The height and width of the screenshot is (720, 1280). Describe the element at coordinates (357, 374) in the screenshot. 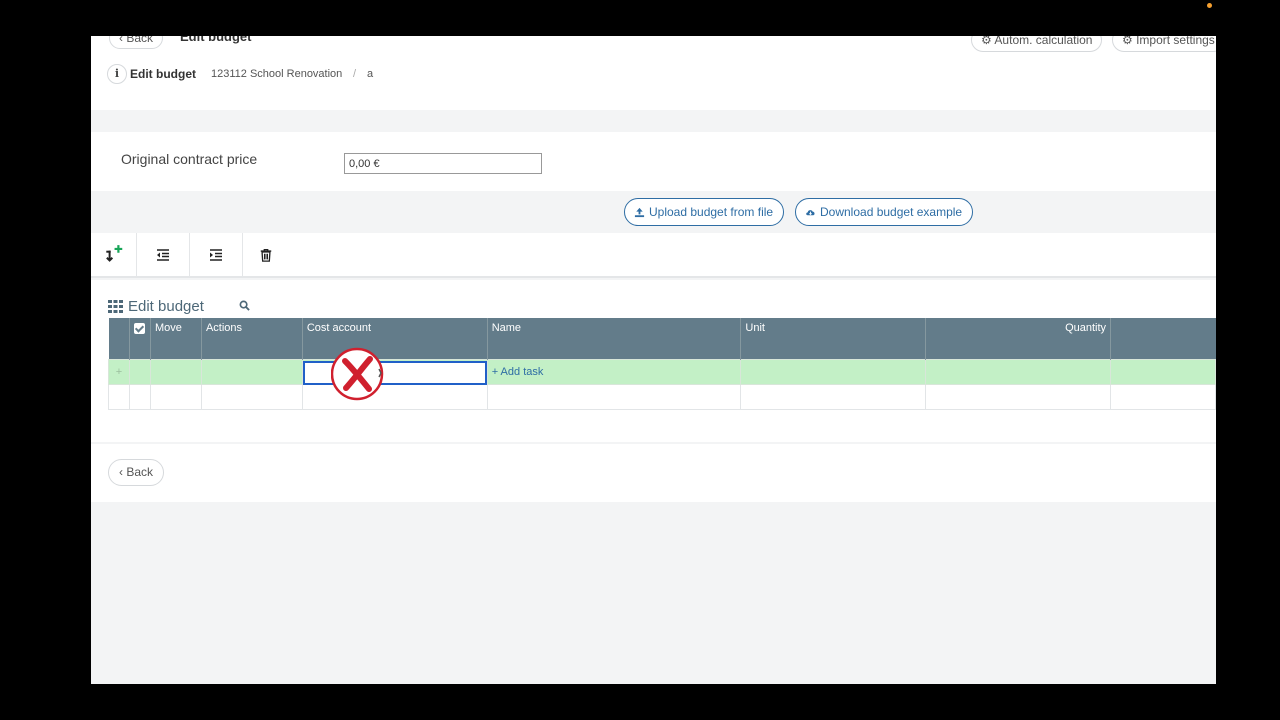

I see `error-x-icon` at that location.